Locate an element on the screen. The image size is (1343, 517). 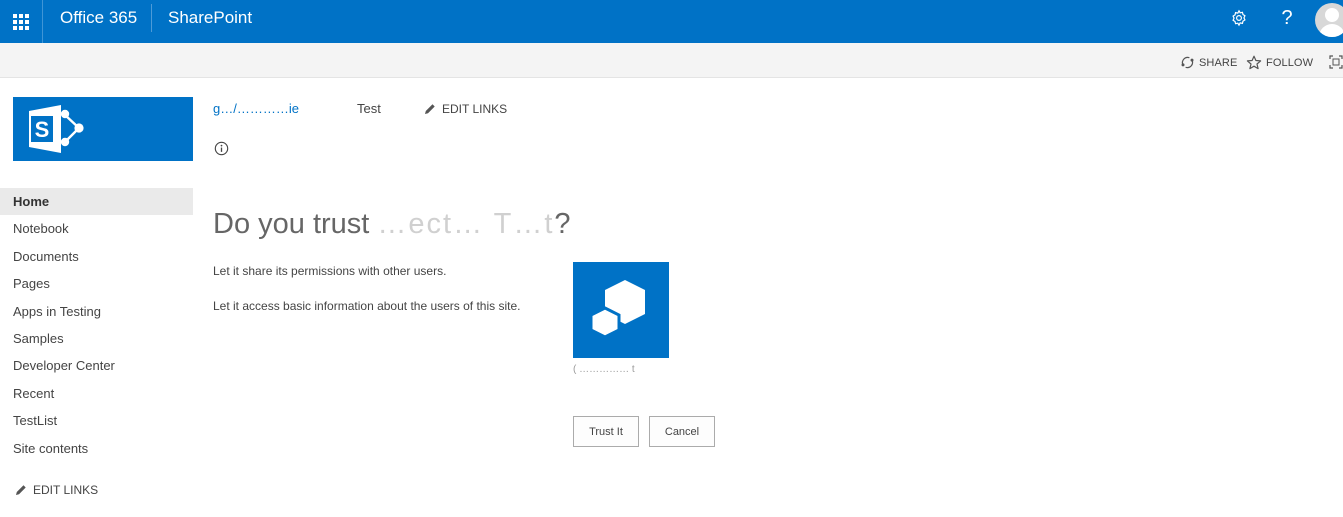
ribbon-bar: SHARE FOLLOW is located at coordinates (671, 60).